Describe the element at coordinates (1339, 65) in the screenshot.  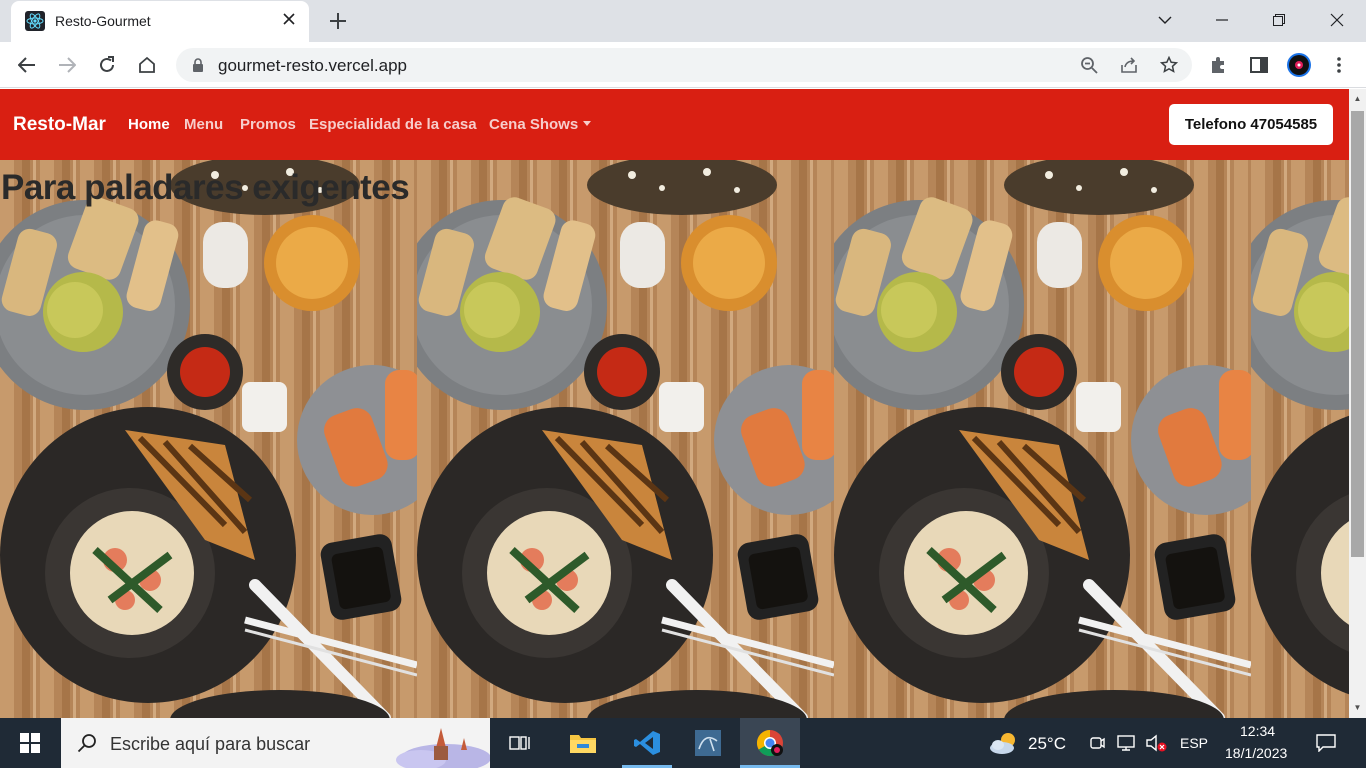
I see `kebab-menu-icon` at that location.